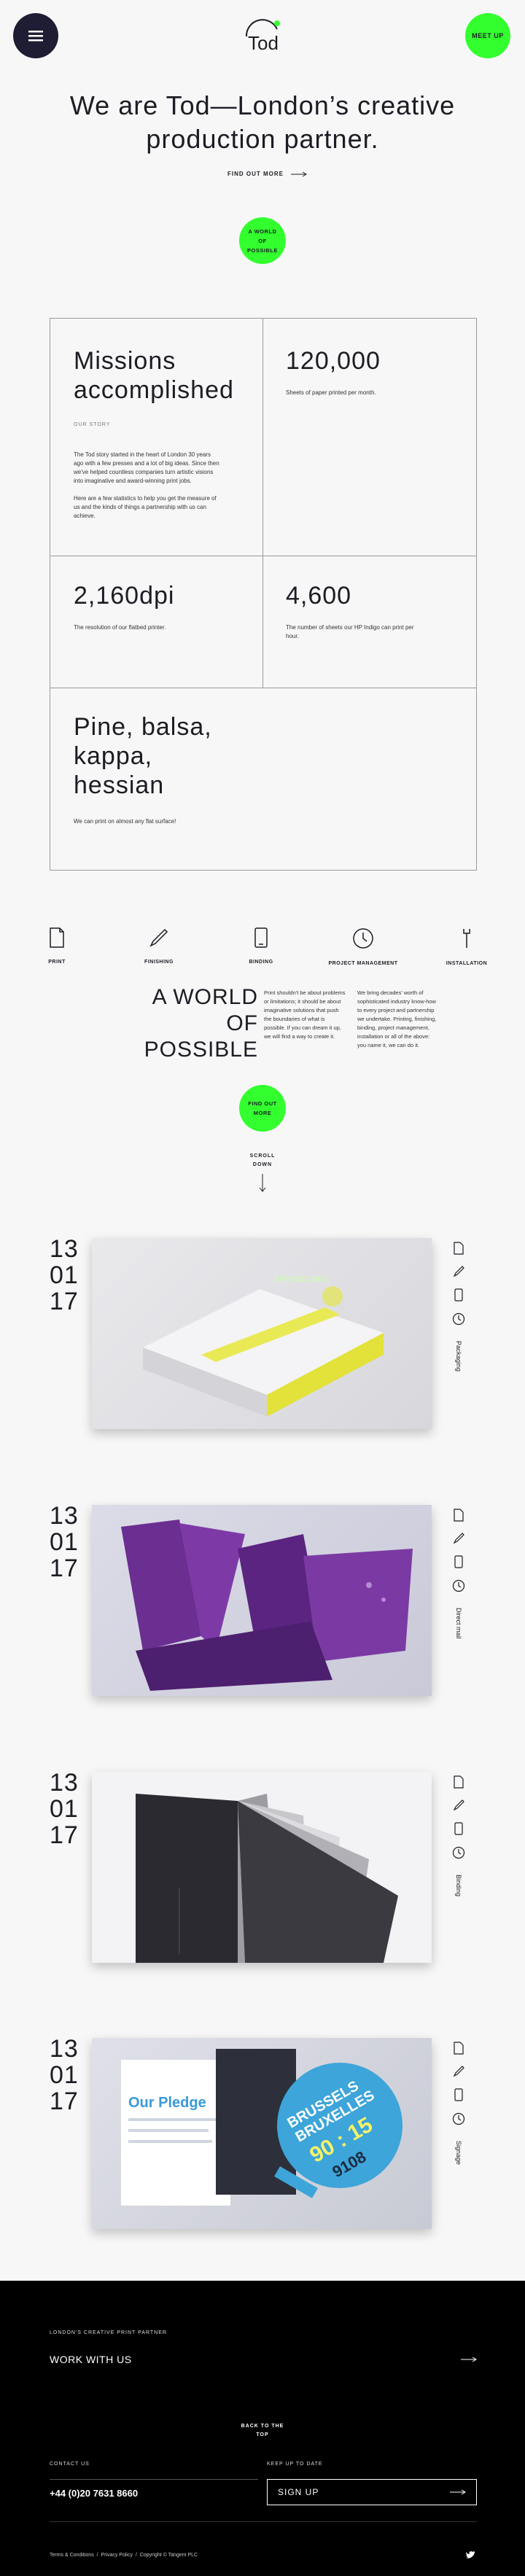 The image size is (525, 2576). What do you see at coordinates (242, 1023) in the screenshot?
I see `world-heading-line: OF` at bounding box center [242, 1023].